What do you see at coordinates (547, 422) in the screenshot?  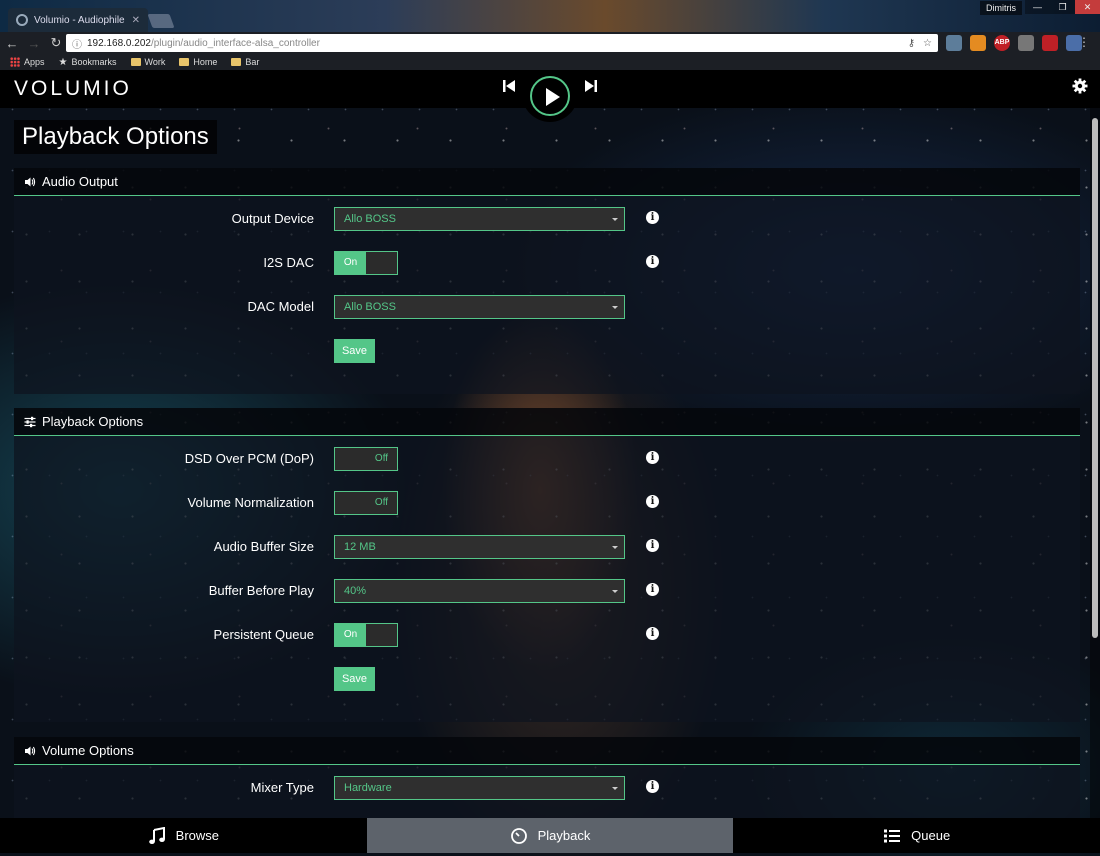 I see `section-header: Playback Options` at bounding box center [547, 422].